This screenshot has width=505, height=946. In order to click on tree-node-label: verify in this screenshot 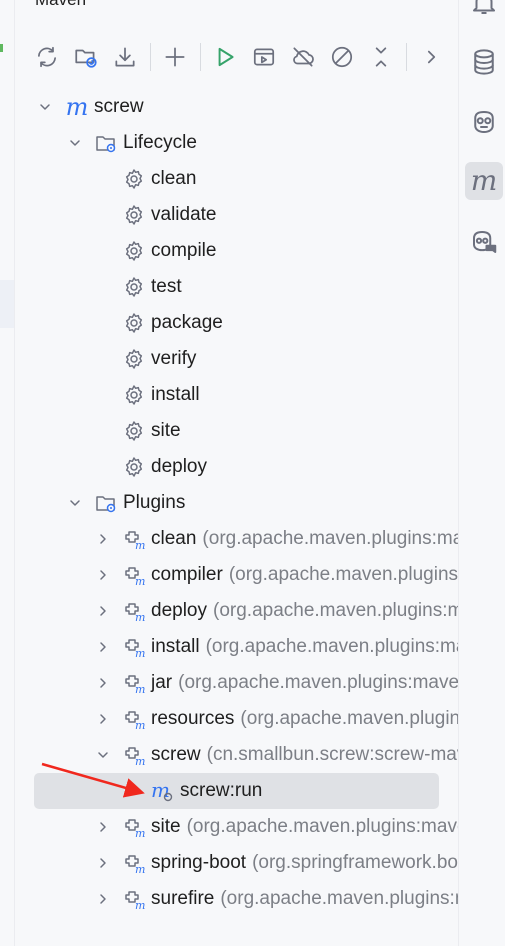, I will do `click(173, 359)`.